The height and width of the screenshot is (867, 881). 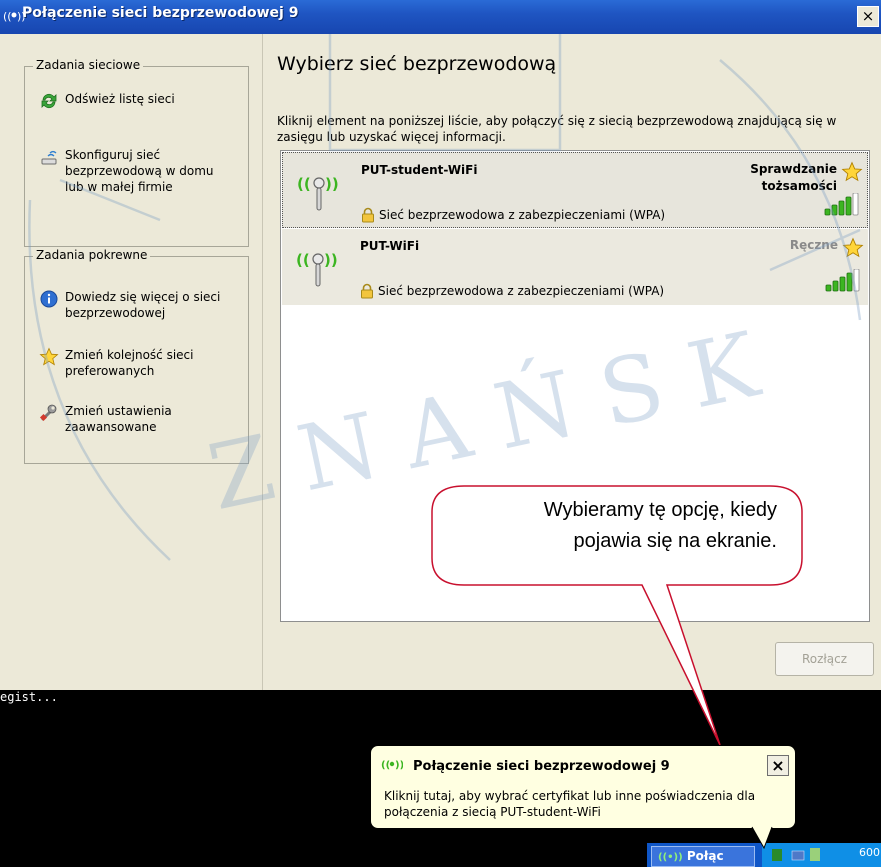 I want to click on info-icon, so click(x=49, y=299).